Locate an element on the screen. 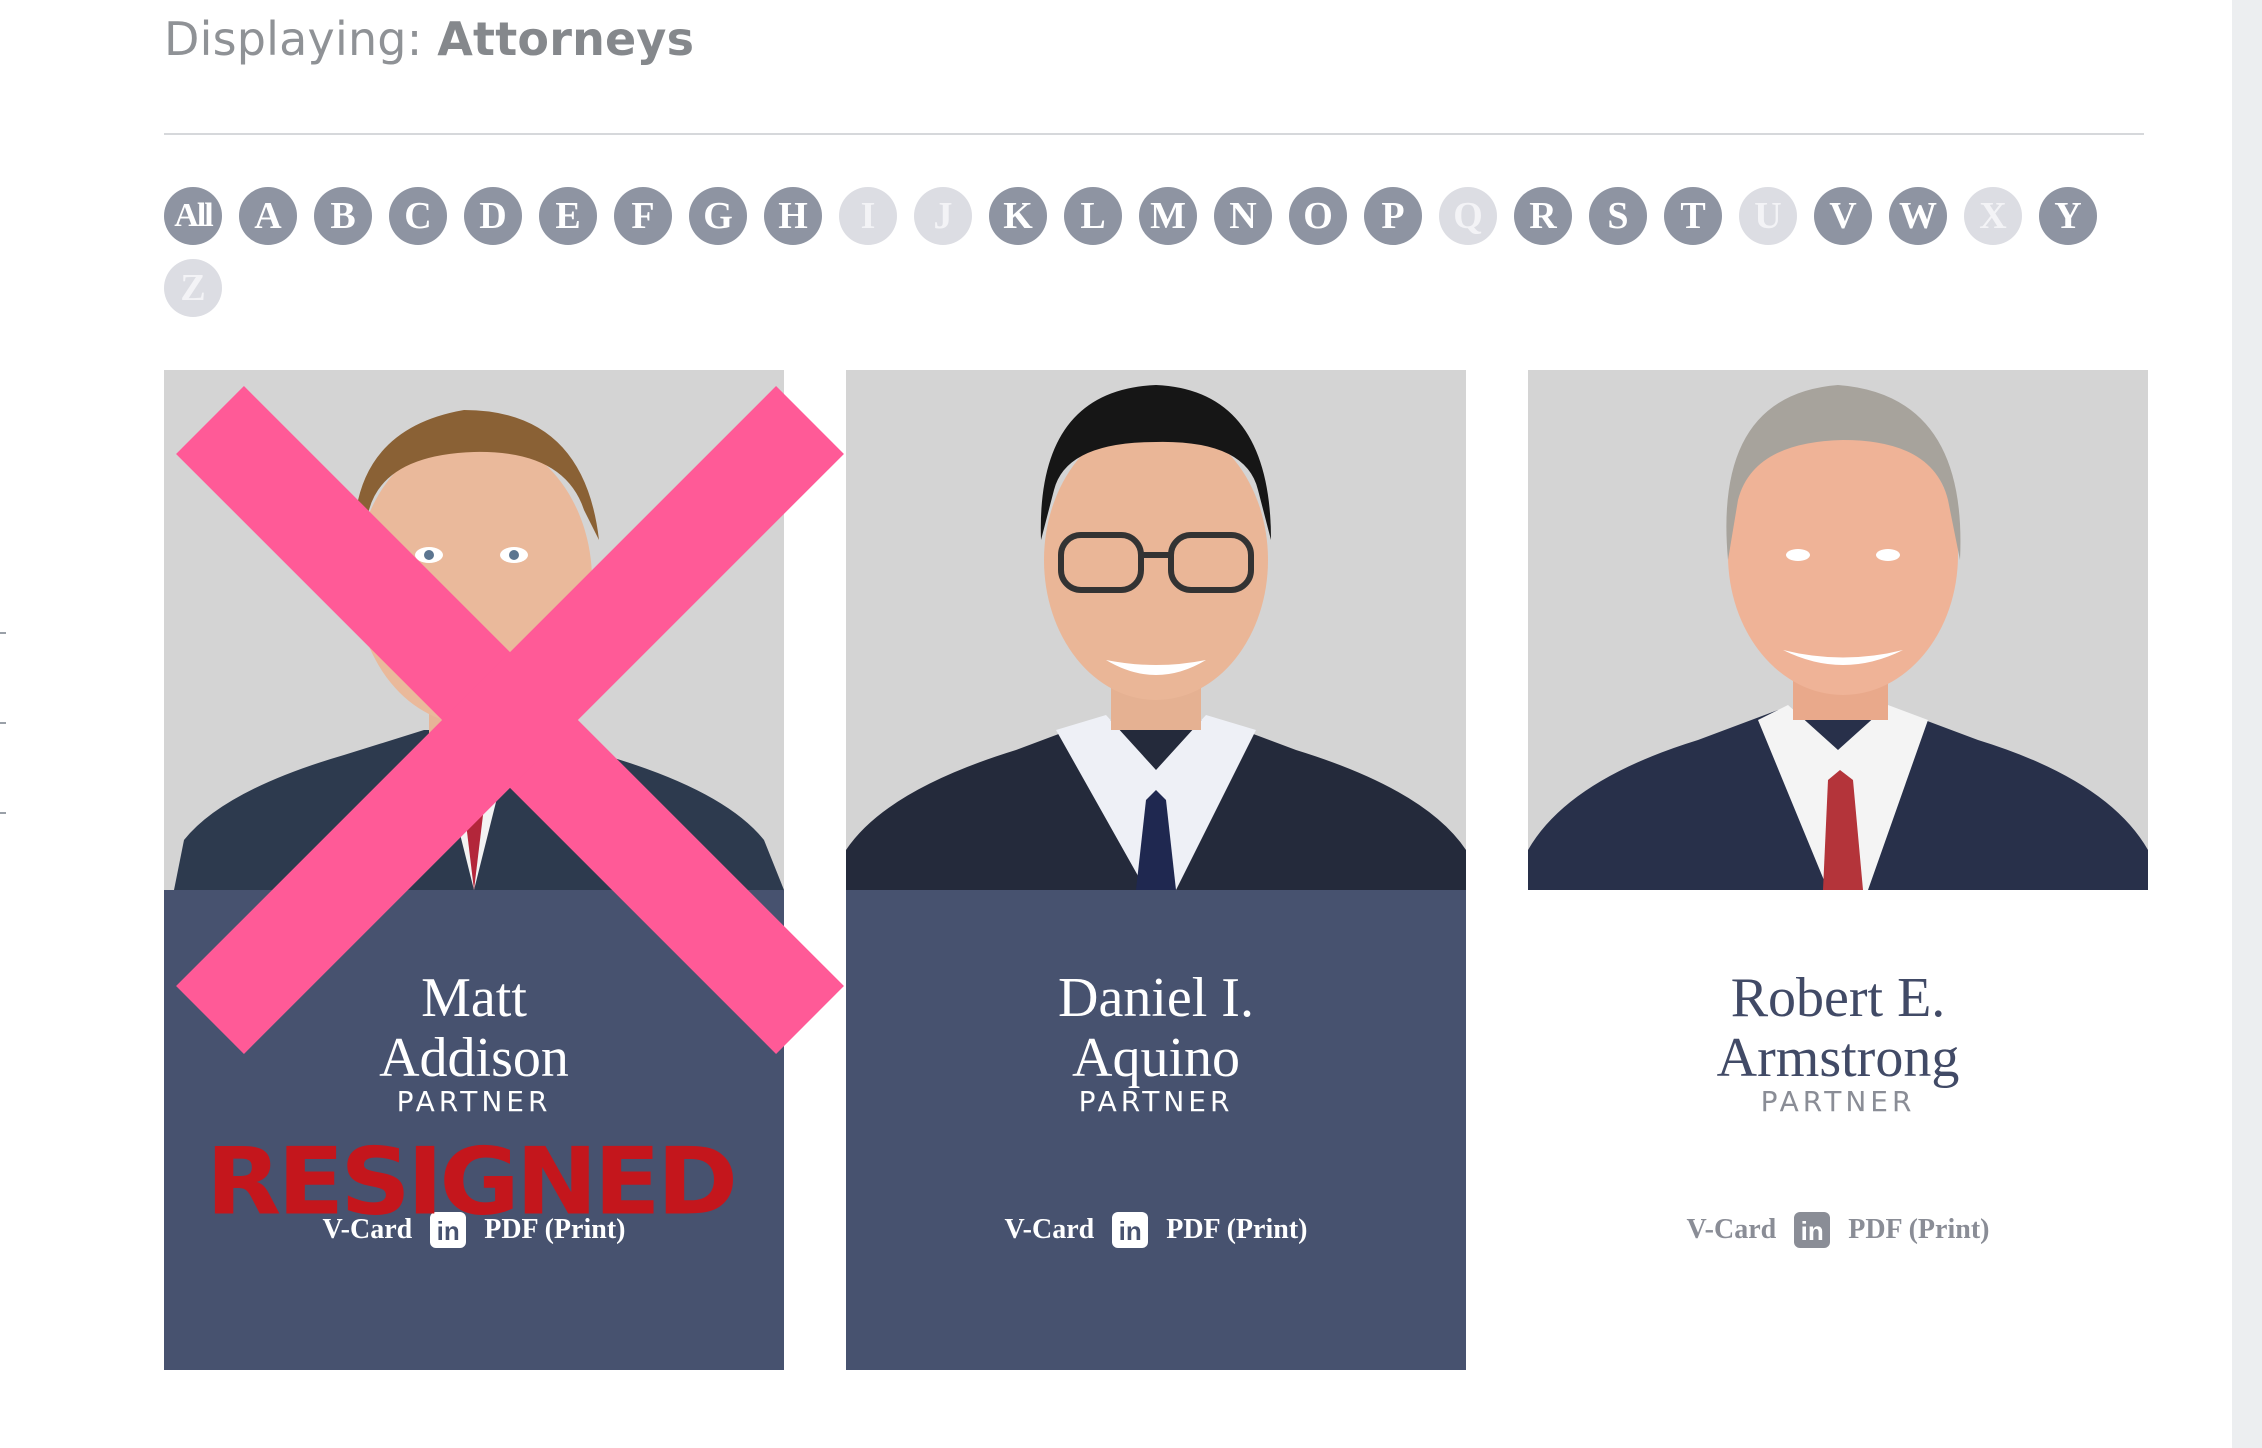  attorney-name-line2: Addison is located at coordinates (474, 1058).